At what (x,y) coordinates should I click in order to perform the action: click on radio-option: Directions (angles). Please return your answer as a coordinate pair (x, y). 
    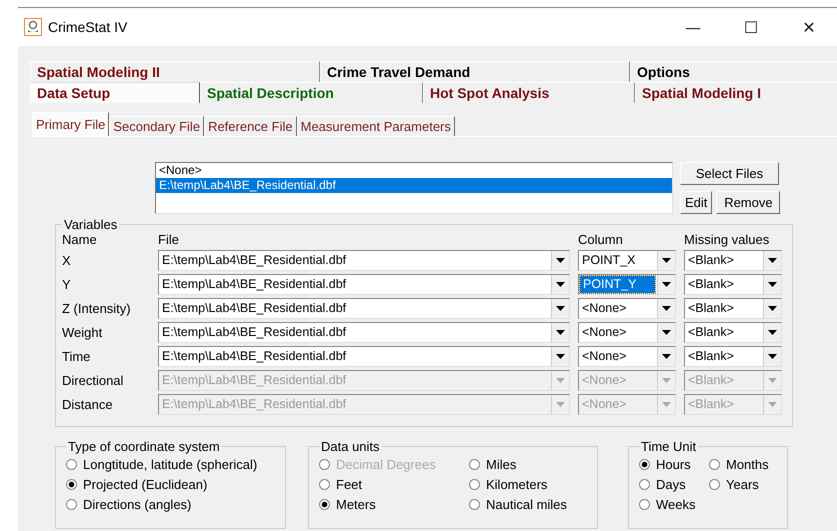
    Looking at the image, I should click on (171, 504).